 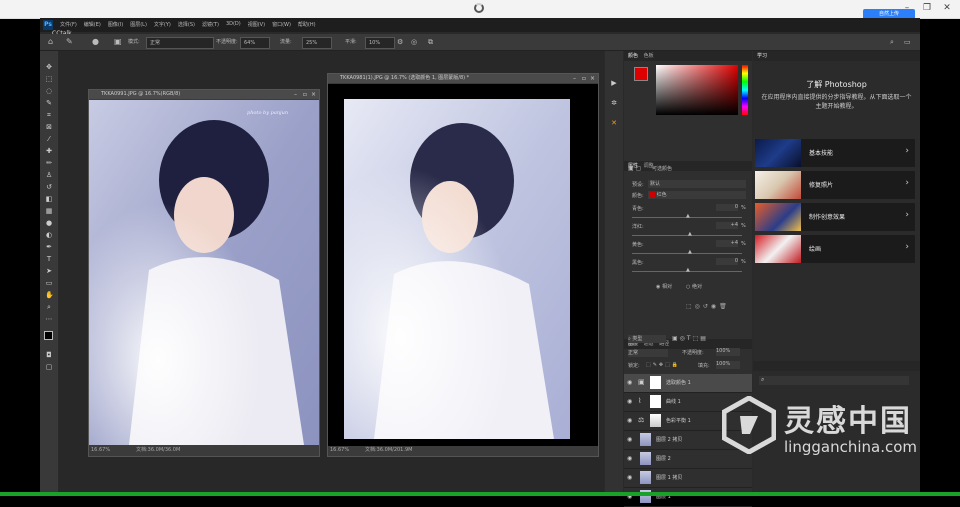 What do you see at coordinates (835, 249) in the screenshot?
I see `learn-card-painting: 绘画 ›` at bounding box center [835, 249].